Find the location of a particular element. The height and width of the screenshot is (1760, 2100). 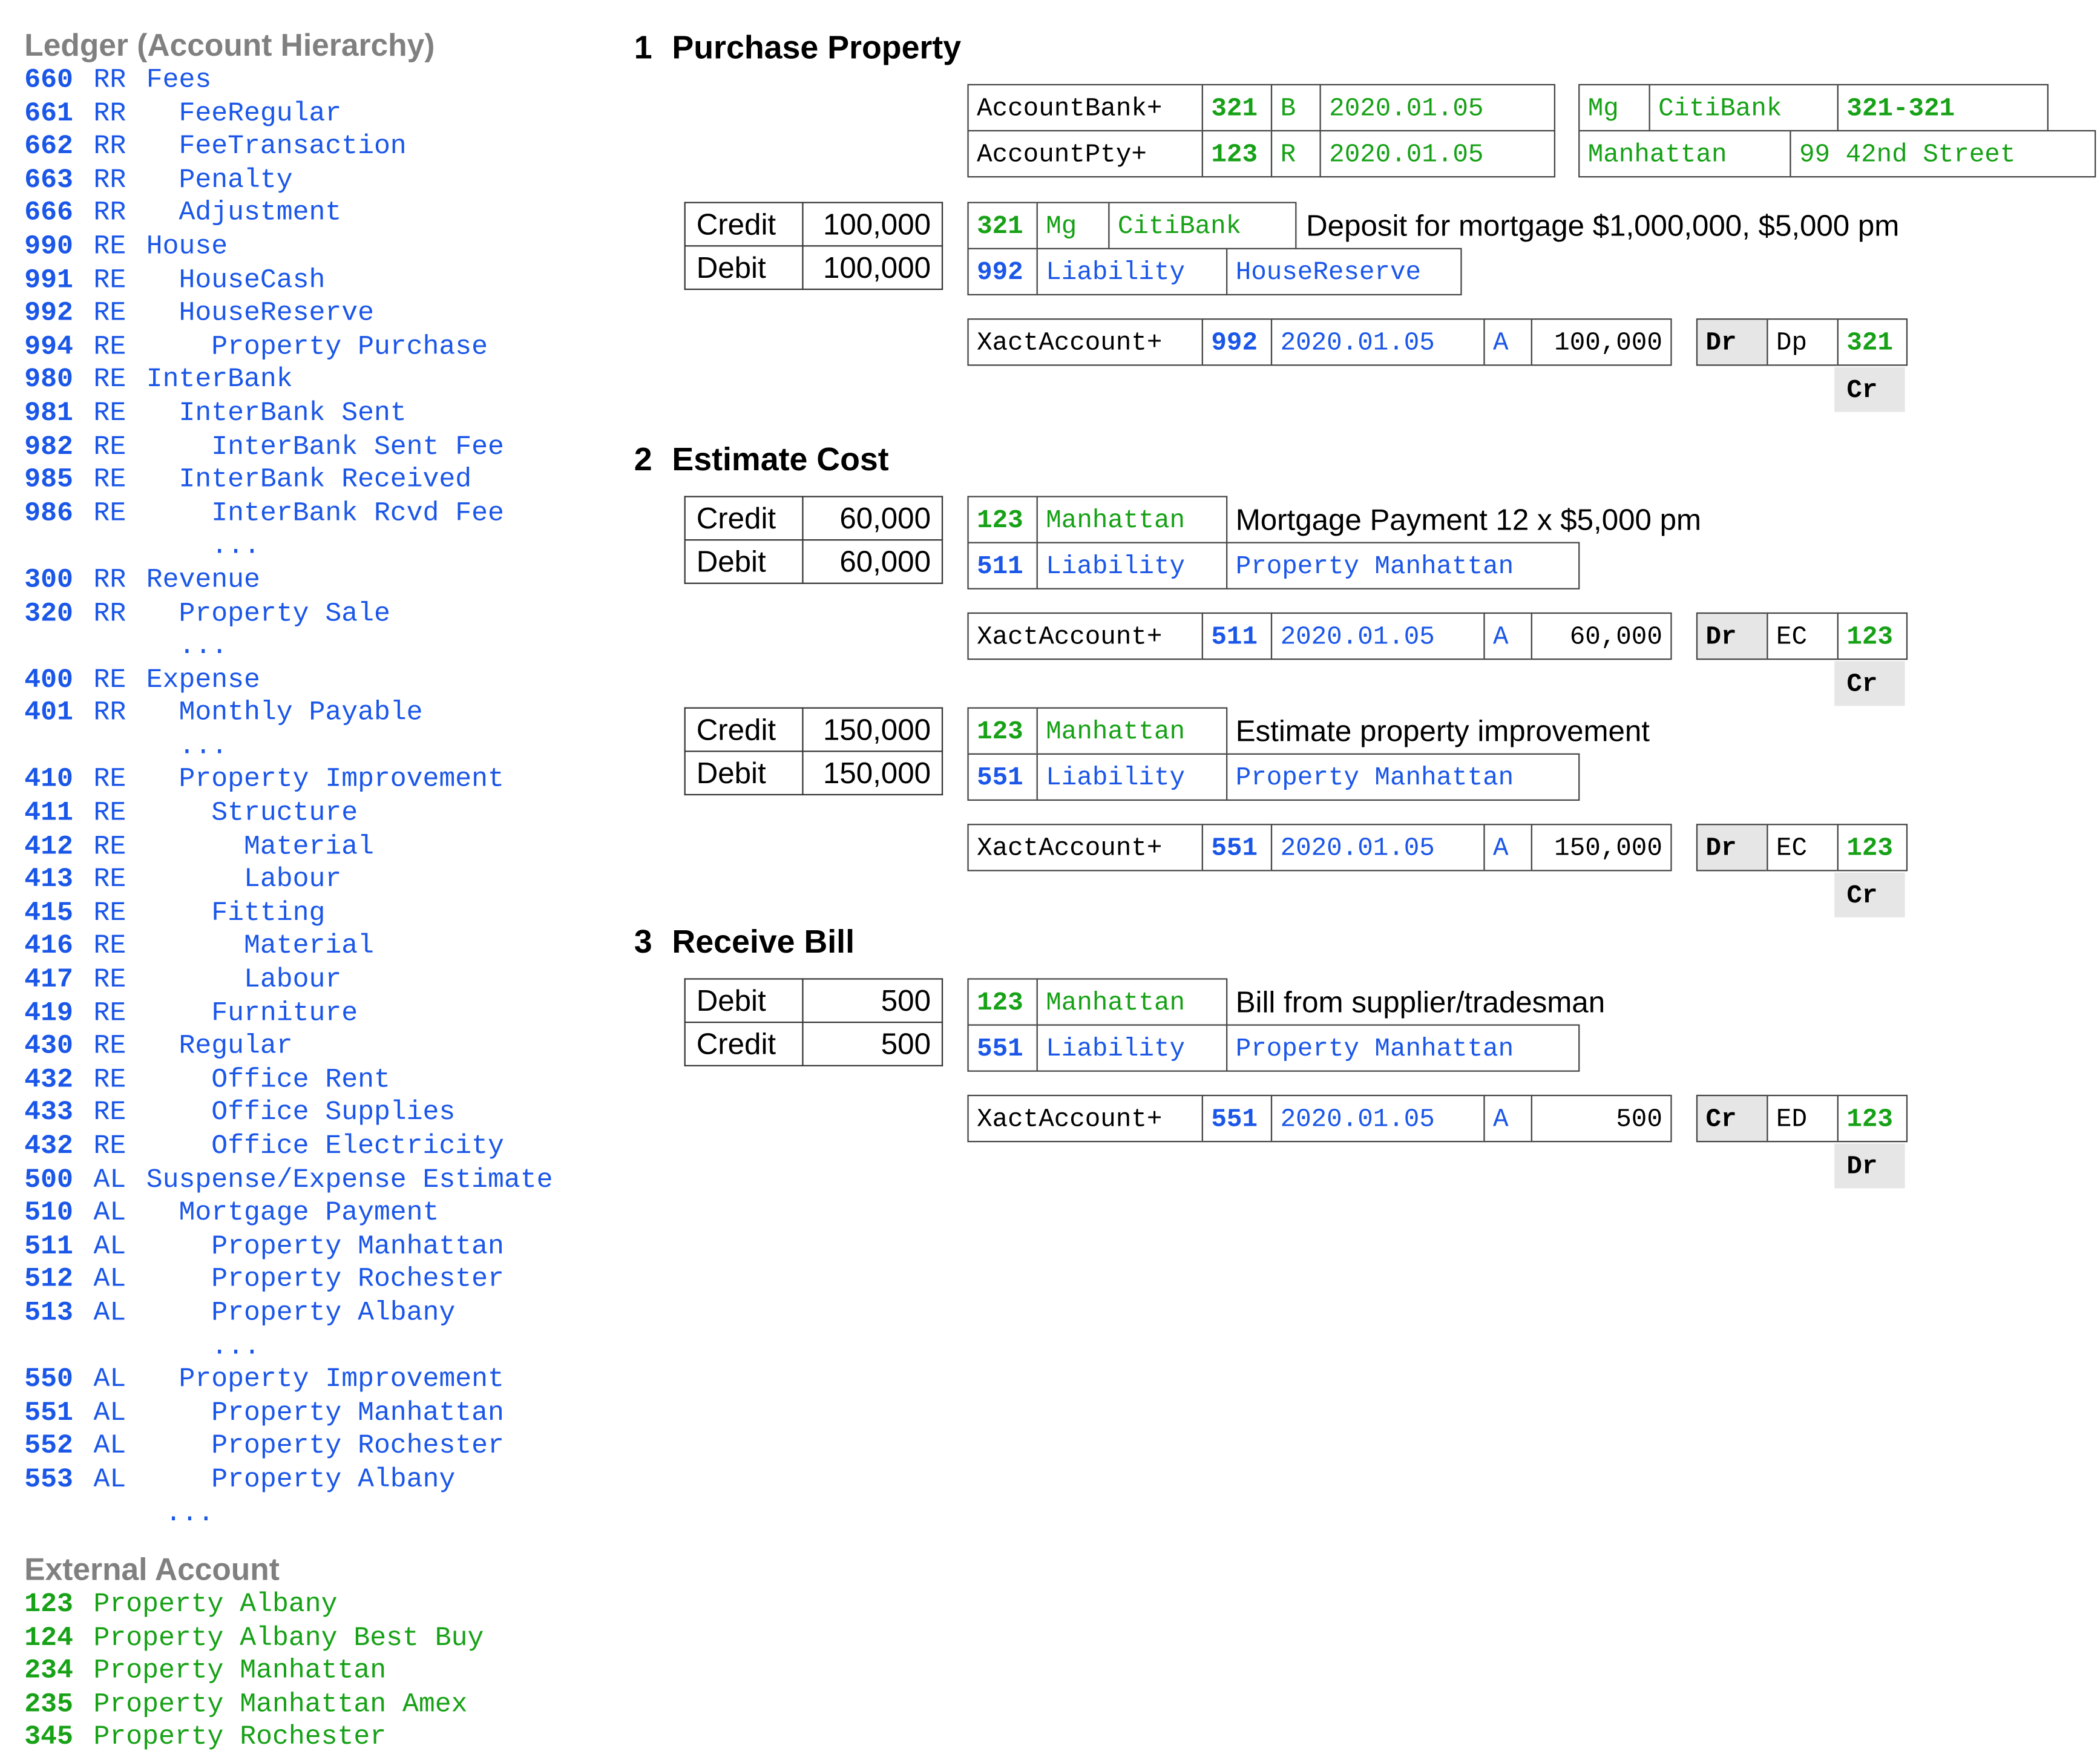

debit-amount: 60,000 is located at coordinates (872, 561).